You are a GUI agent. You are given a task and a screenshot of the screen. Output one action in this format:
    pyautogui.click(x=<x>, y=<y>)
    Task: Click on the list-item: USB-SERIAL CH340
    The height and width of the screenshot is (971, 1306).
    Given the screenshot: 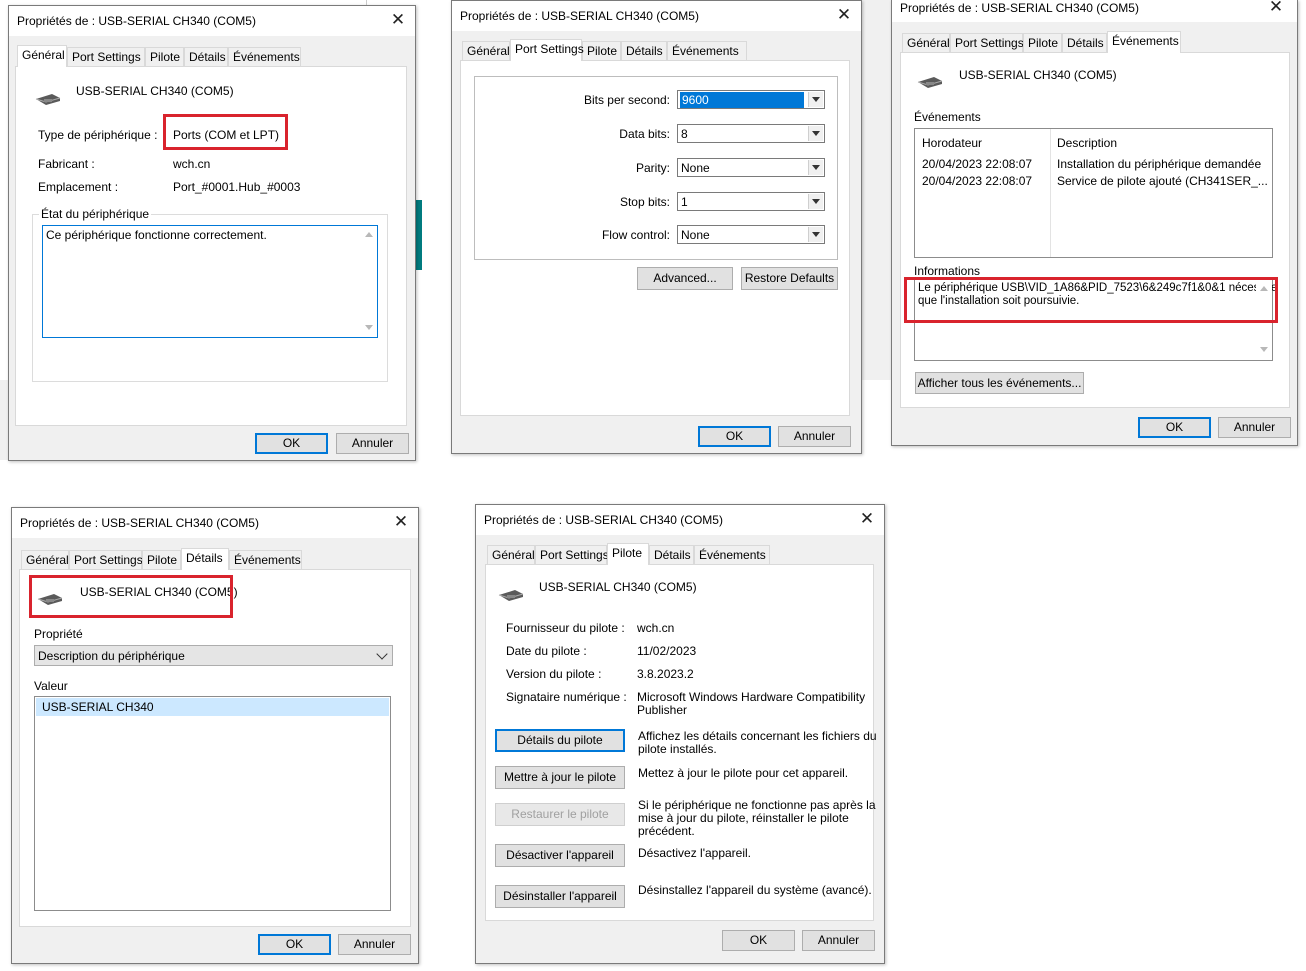 What is the action you would take?
    pyautogui.click(x=212, y=707)
    